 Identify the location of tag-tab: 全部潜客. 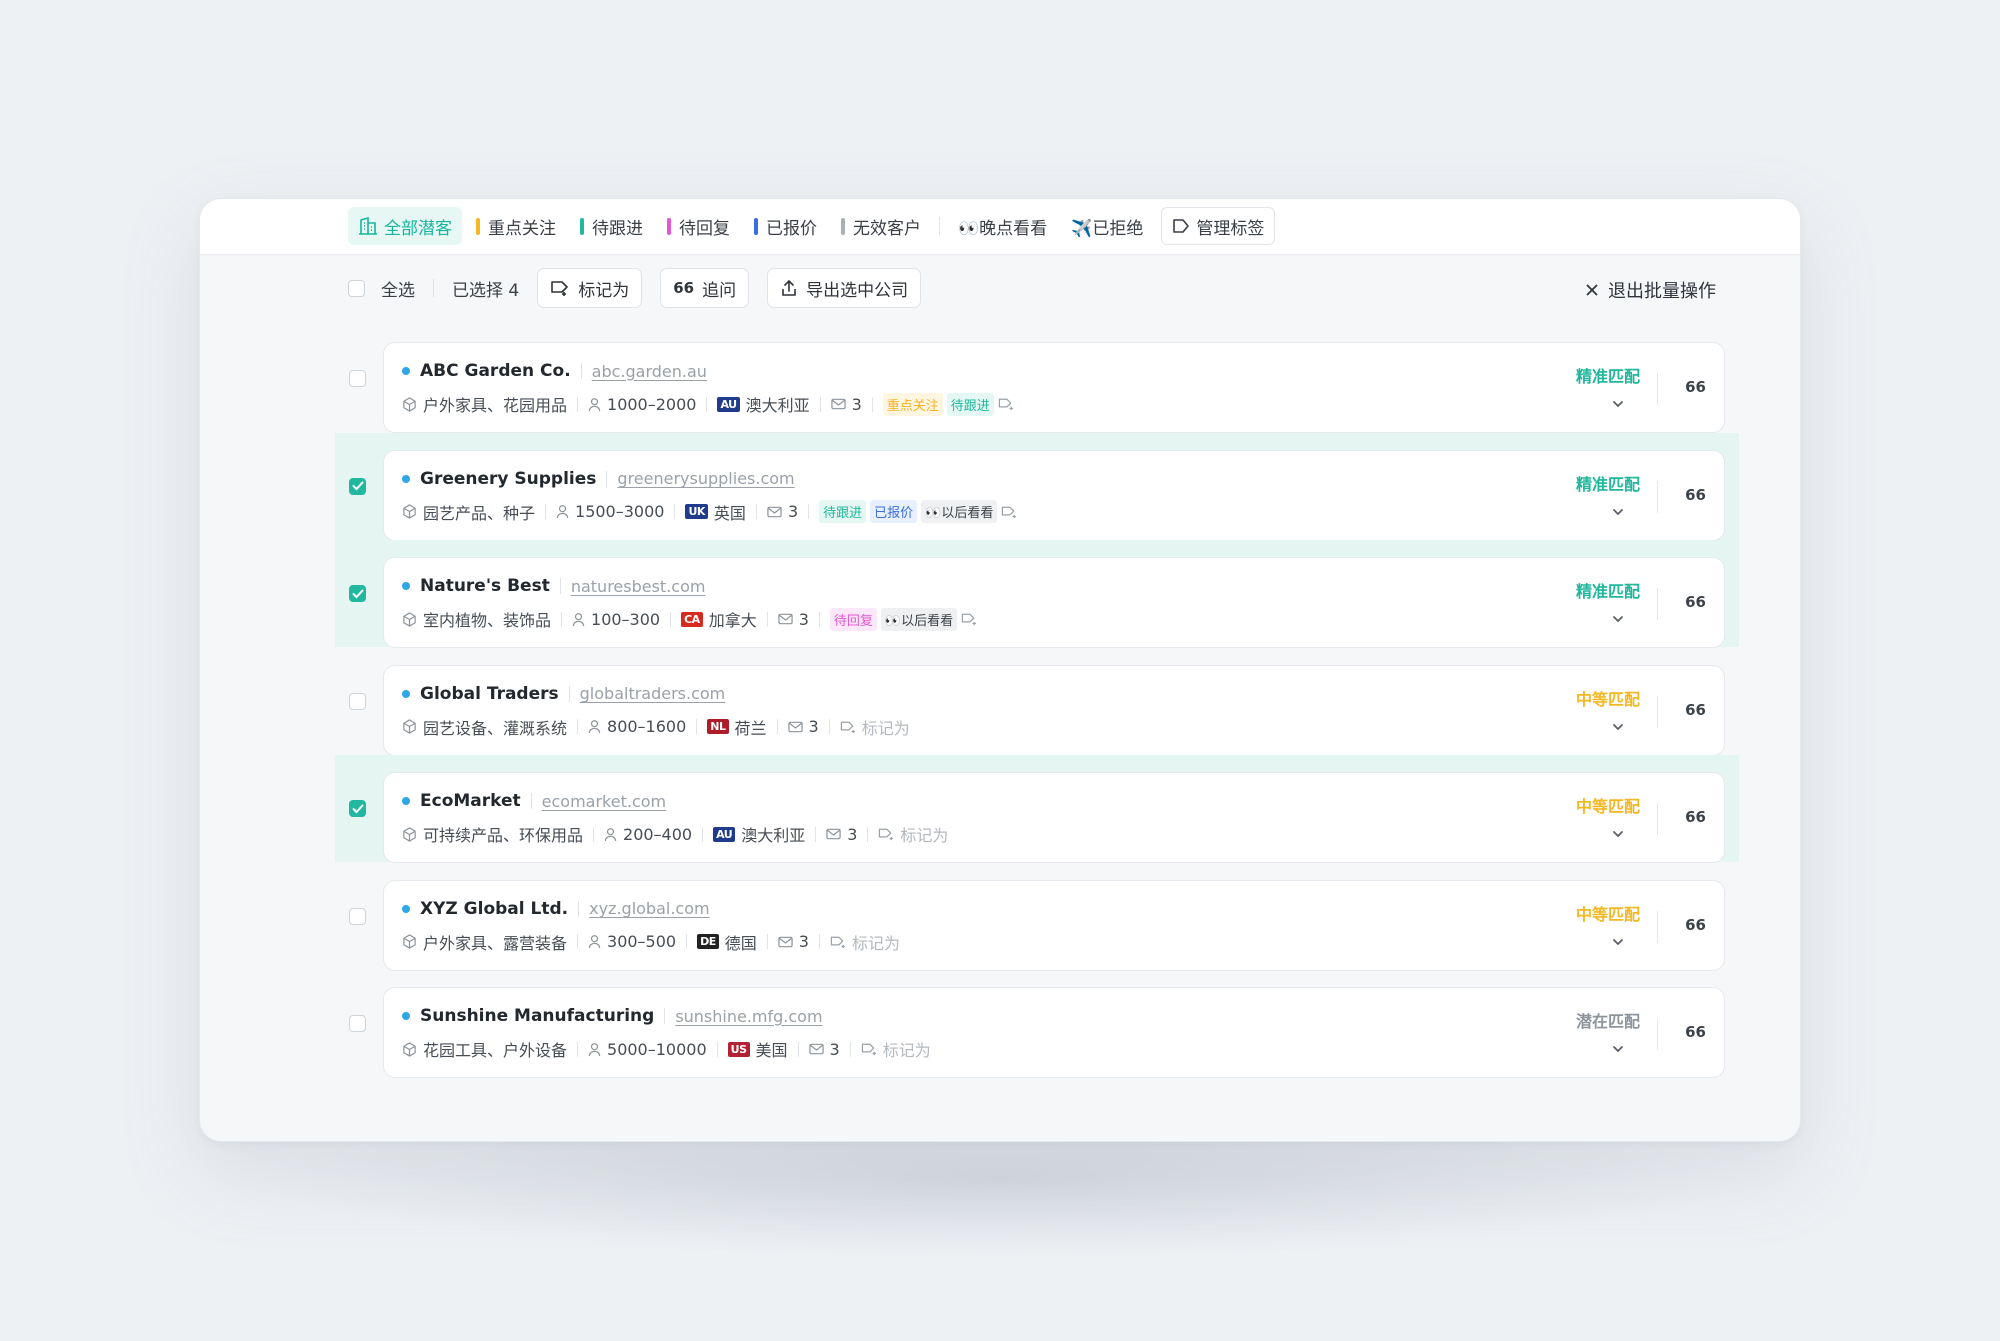
(405, 226).